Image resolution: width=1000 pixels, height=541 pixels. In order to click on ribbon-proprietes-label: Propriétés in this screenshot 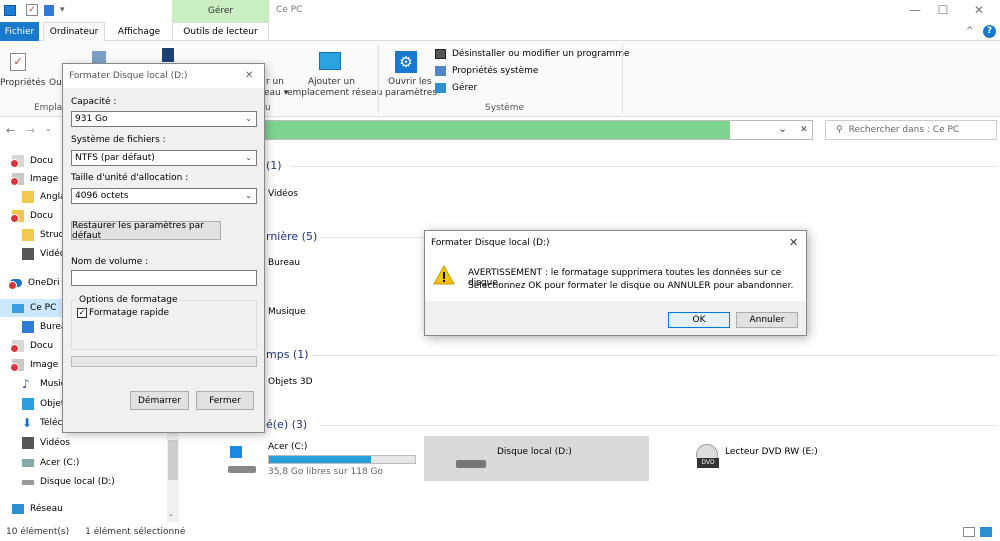, I will do `click(22, 83)`.